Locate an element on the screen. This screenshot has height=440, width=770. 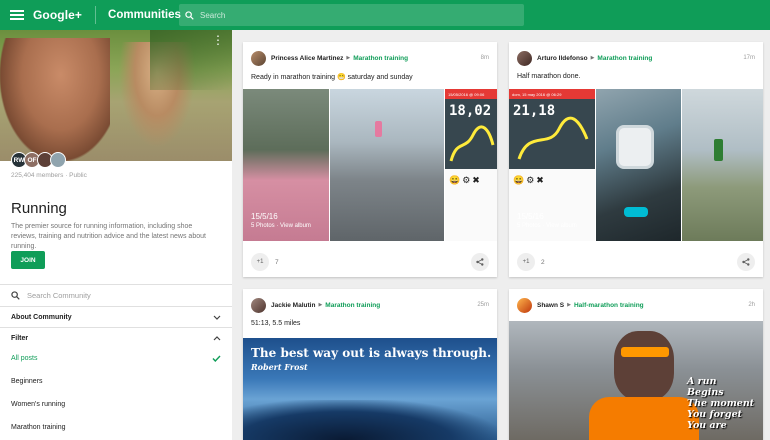
filter-item-label: Beginners is located at coordinates (27, 381).